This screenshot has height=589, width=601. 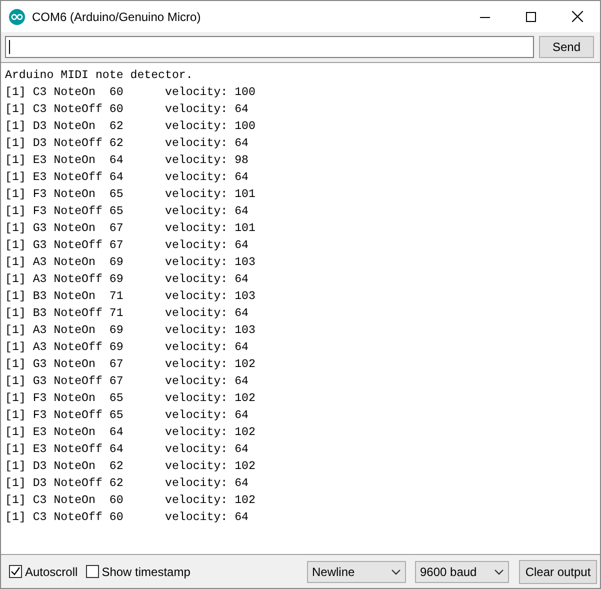 I want to click on baud-rate-dropdown: 9600 baud, so click(x=462, y=571).